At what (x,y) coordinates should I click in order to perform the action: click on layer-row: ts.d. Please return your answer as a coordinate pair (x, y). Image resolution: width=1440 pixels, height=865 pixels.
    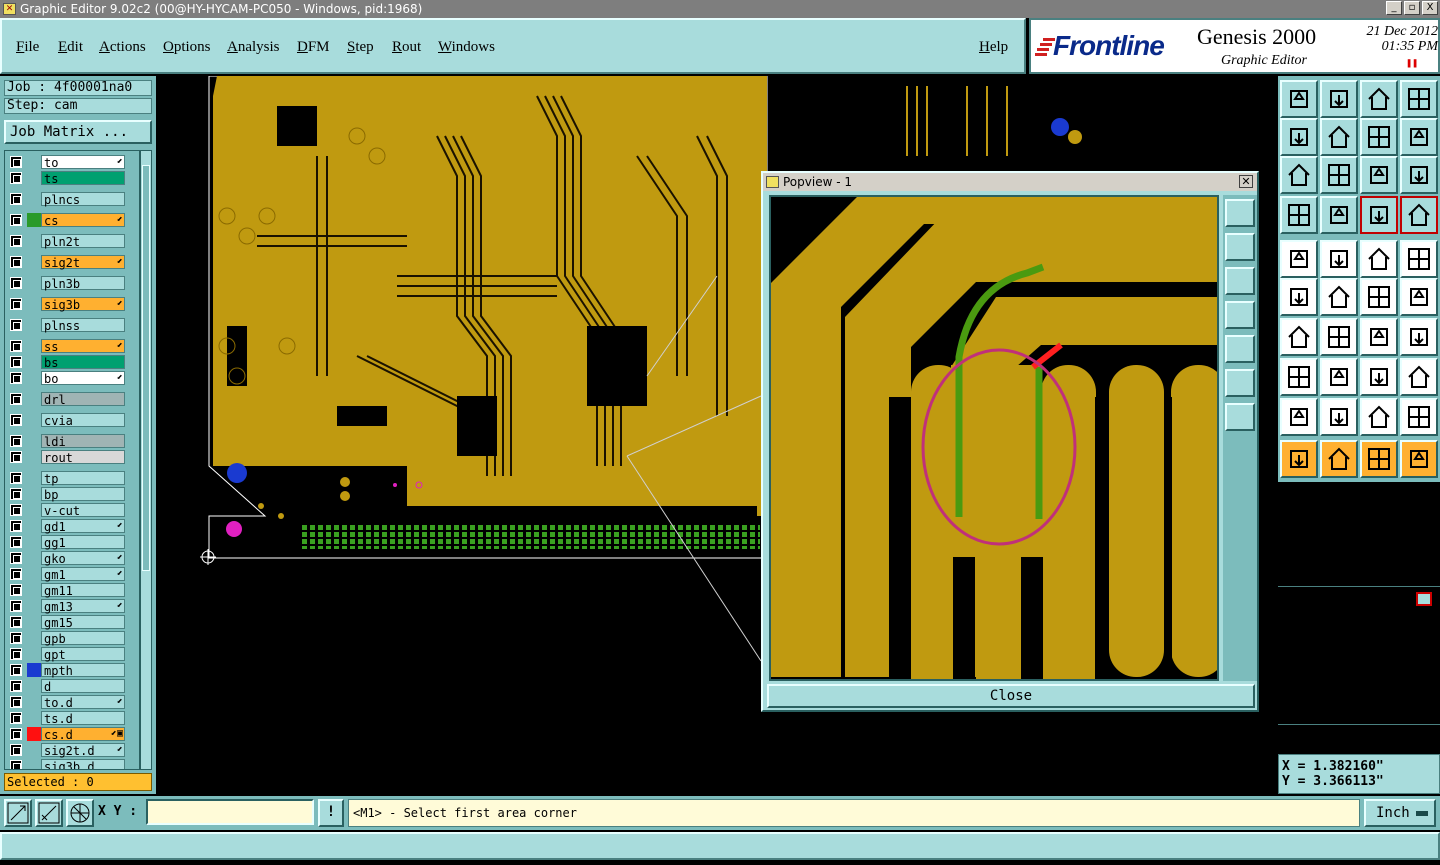
    Looking at the image, I should click on (67, 718).